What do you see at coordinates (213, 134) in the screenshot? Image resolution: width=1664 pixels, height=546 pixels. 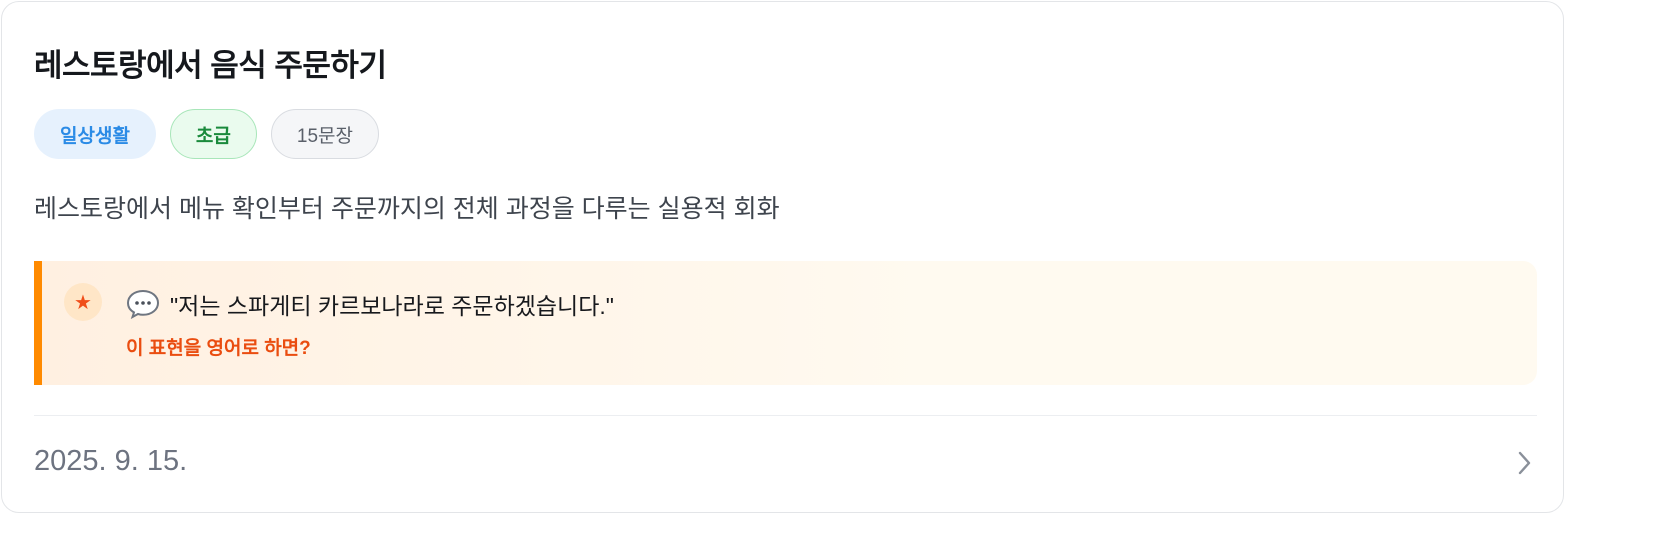 I see `level-tag: 초급` at bounding box center [213, 134].